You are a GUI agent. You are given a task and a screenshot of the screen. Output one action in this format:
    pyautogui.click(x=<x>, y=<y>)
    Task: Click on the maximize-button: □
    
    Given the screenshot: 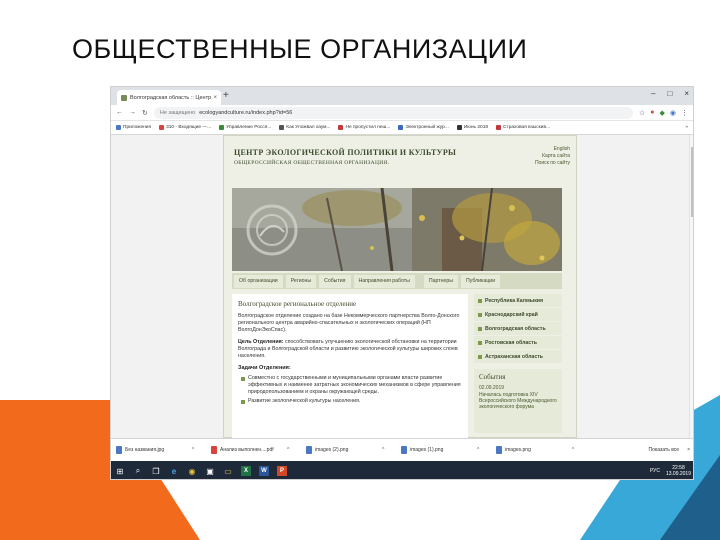 What is the action you would take?
    pyautogui.click(x=669, y=93)
    